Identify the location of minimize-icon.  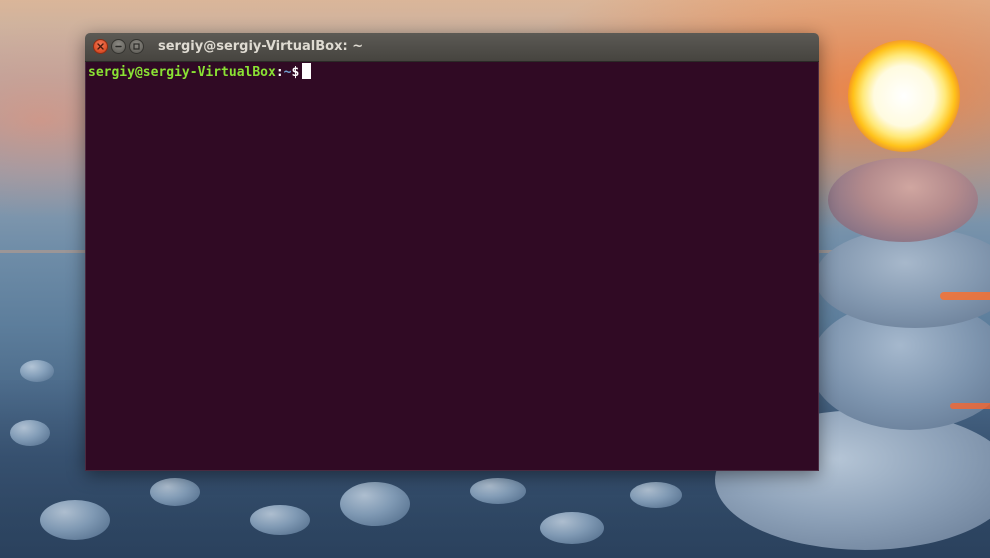
(118, 46).